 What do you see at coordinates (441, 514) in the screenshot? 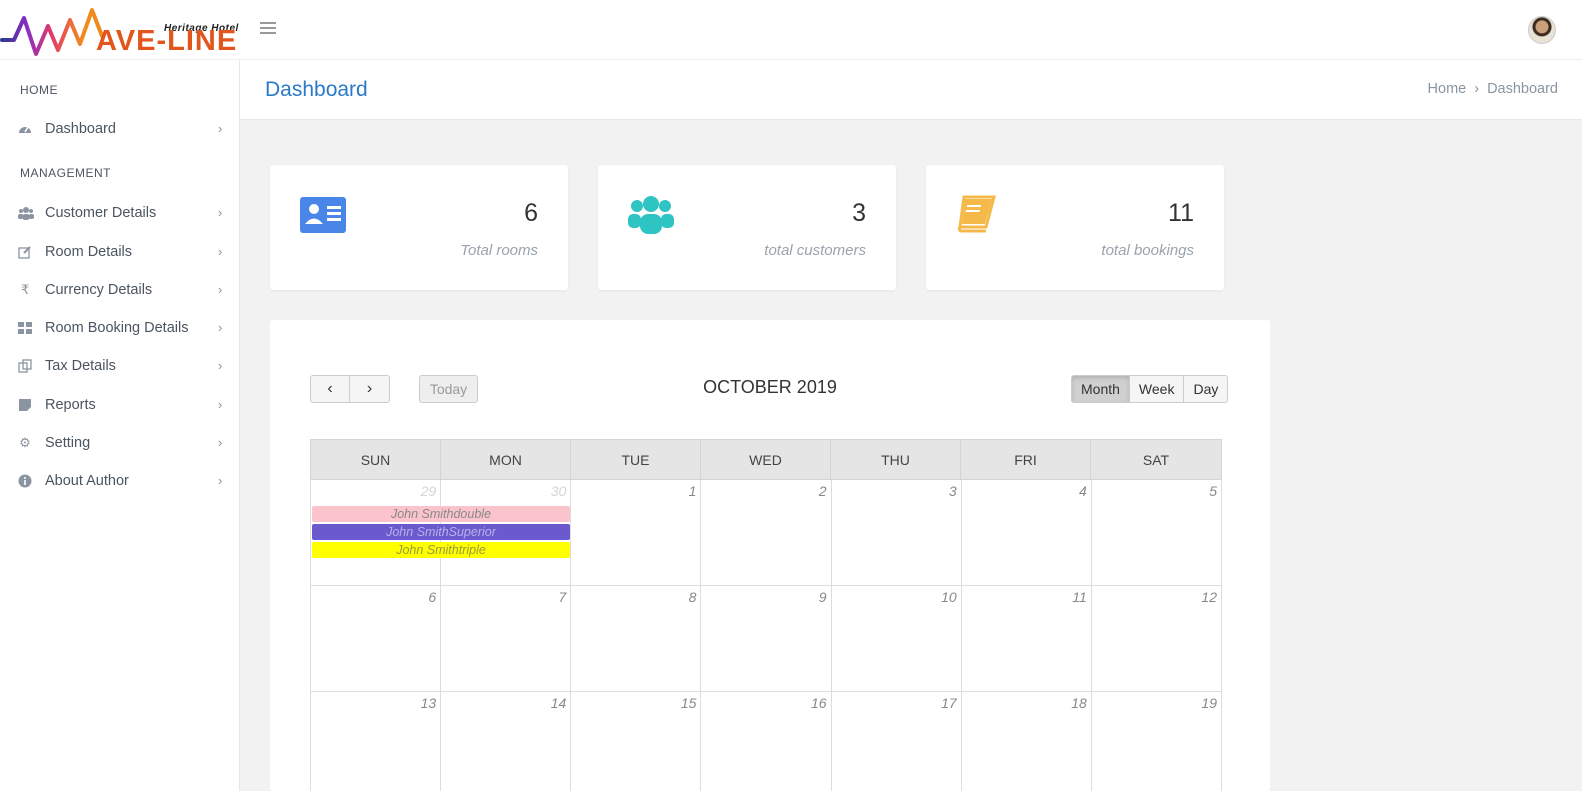
I see `calendar-event: John Smithdouble` at bounding box center [441, 514].